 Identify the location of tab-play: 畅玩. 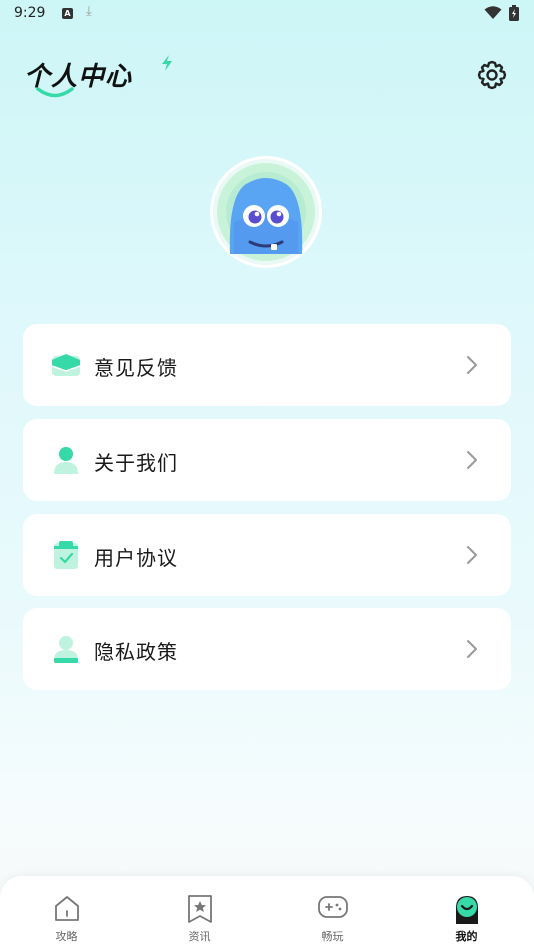
(332, 913).